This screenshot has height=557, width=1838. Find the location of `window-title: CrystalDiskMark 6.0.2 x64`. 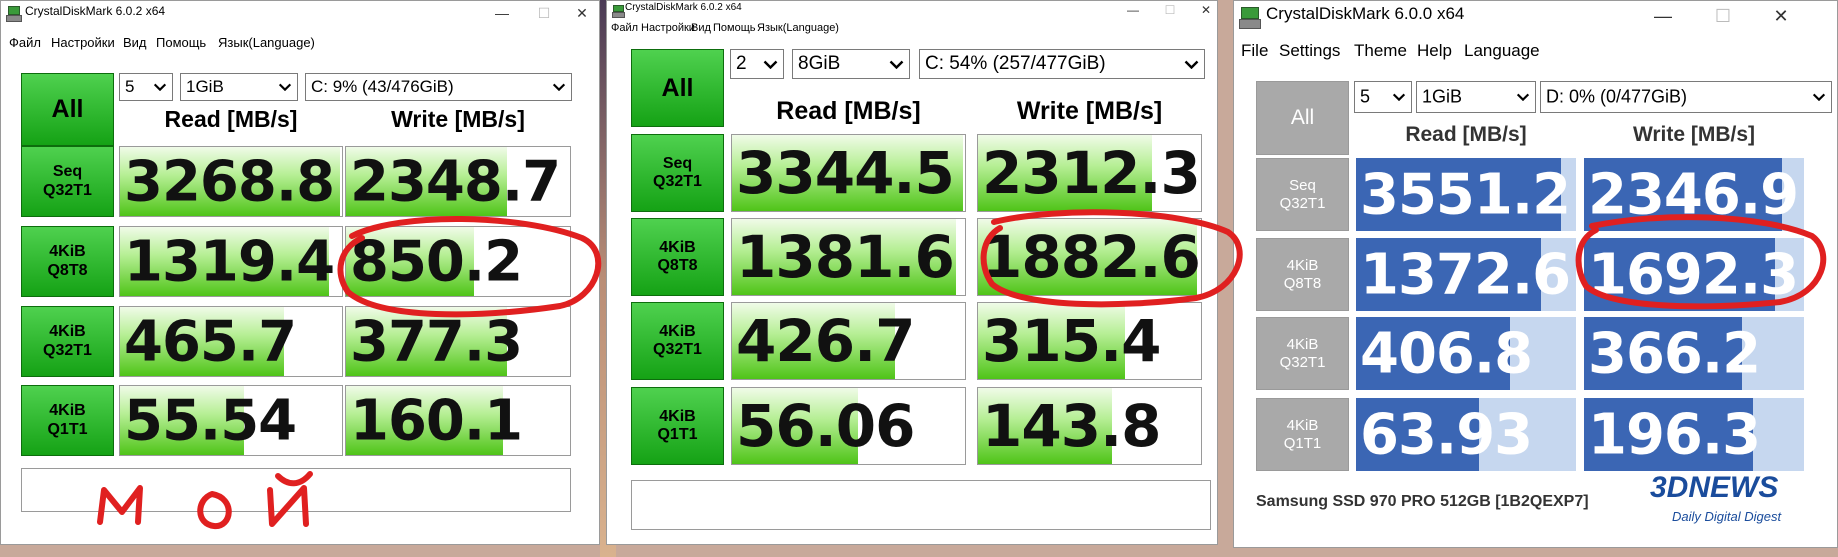

window-title: CrystalDiskMark 6.0.2 x64 is located at coordinates (95, 11).